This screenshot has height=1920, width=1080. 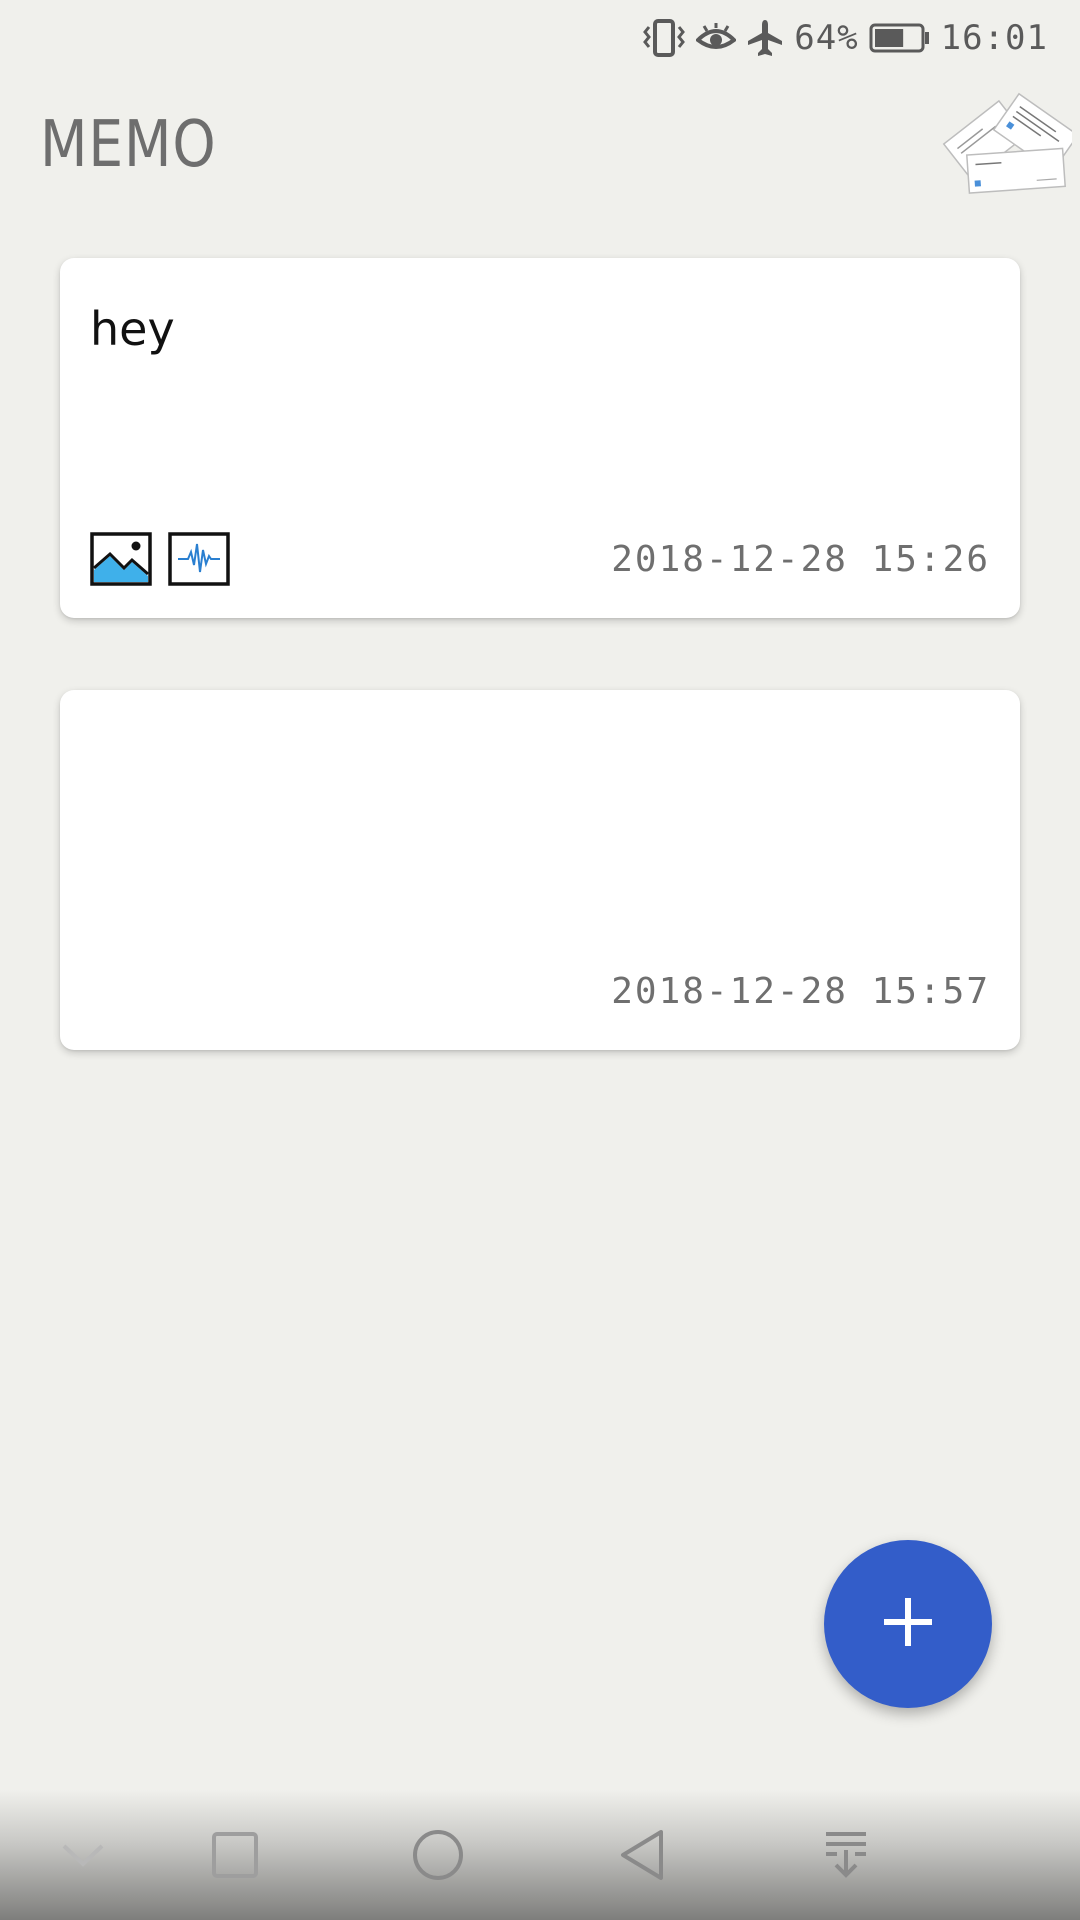 What do you see at coordinates (540, 1855) in the screenshot?
I see `navigation-bar` at bounding box center [540, 1855].